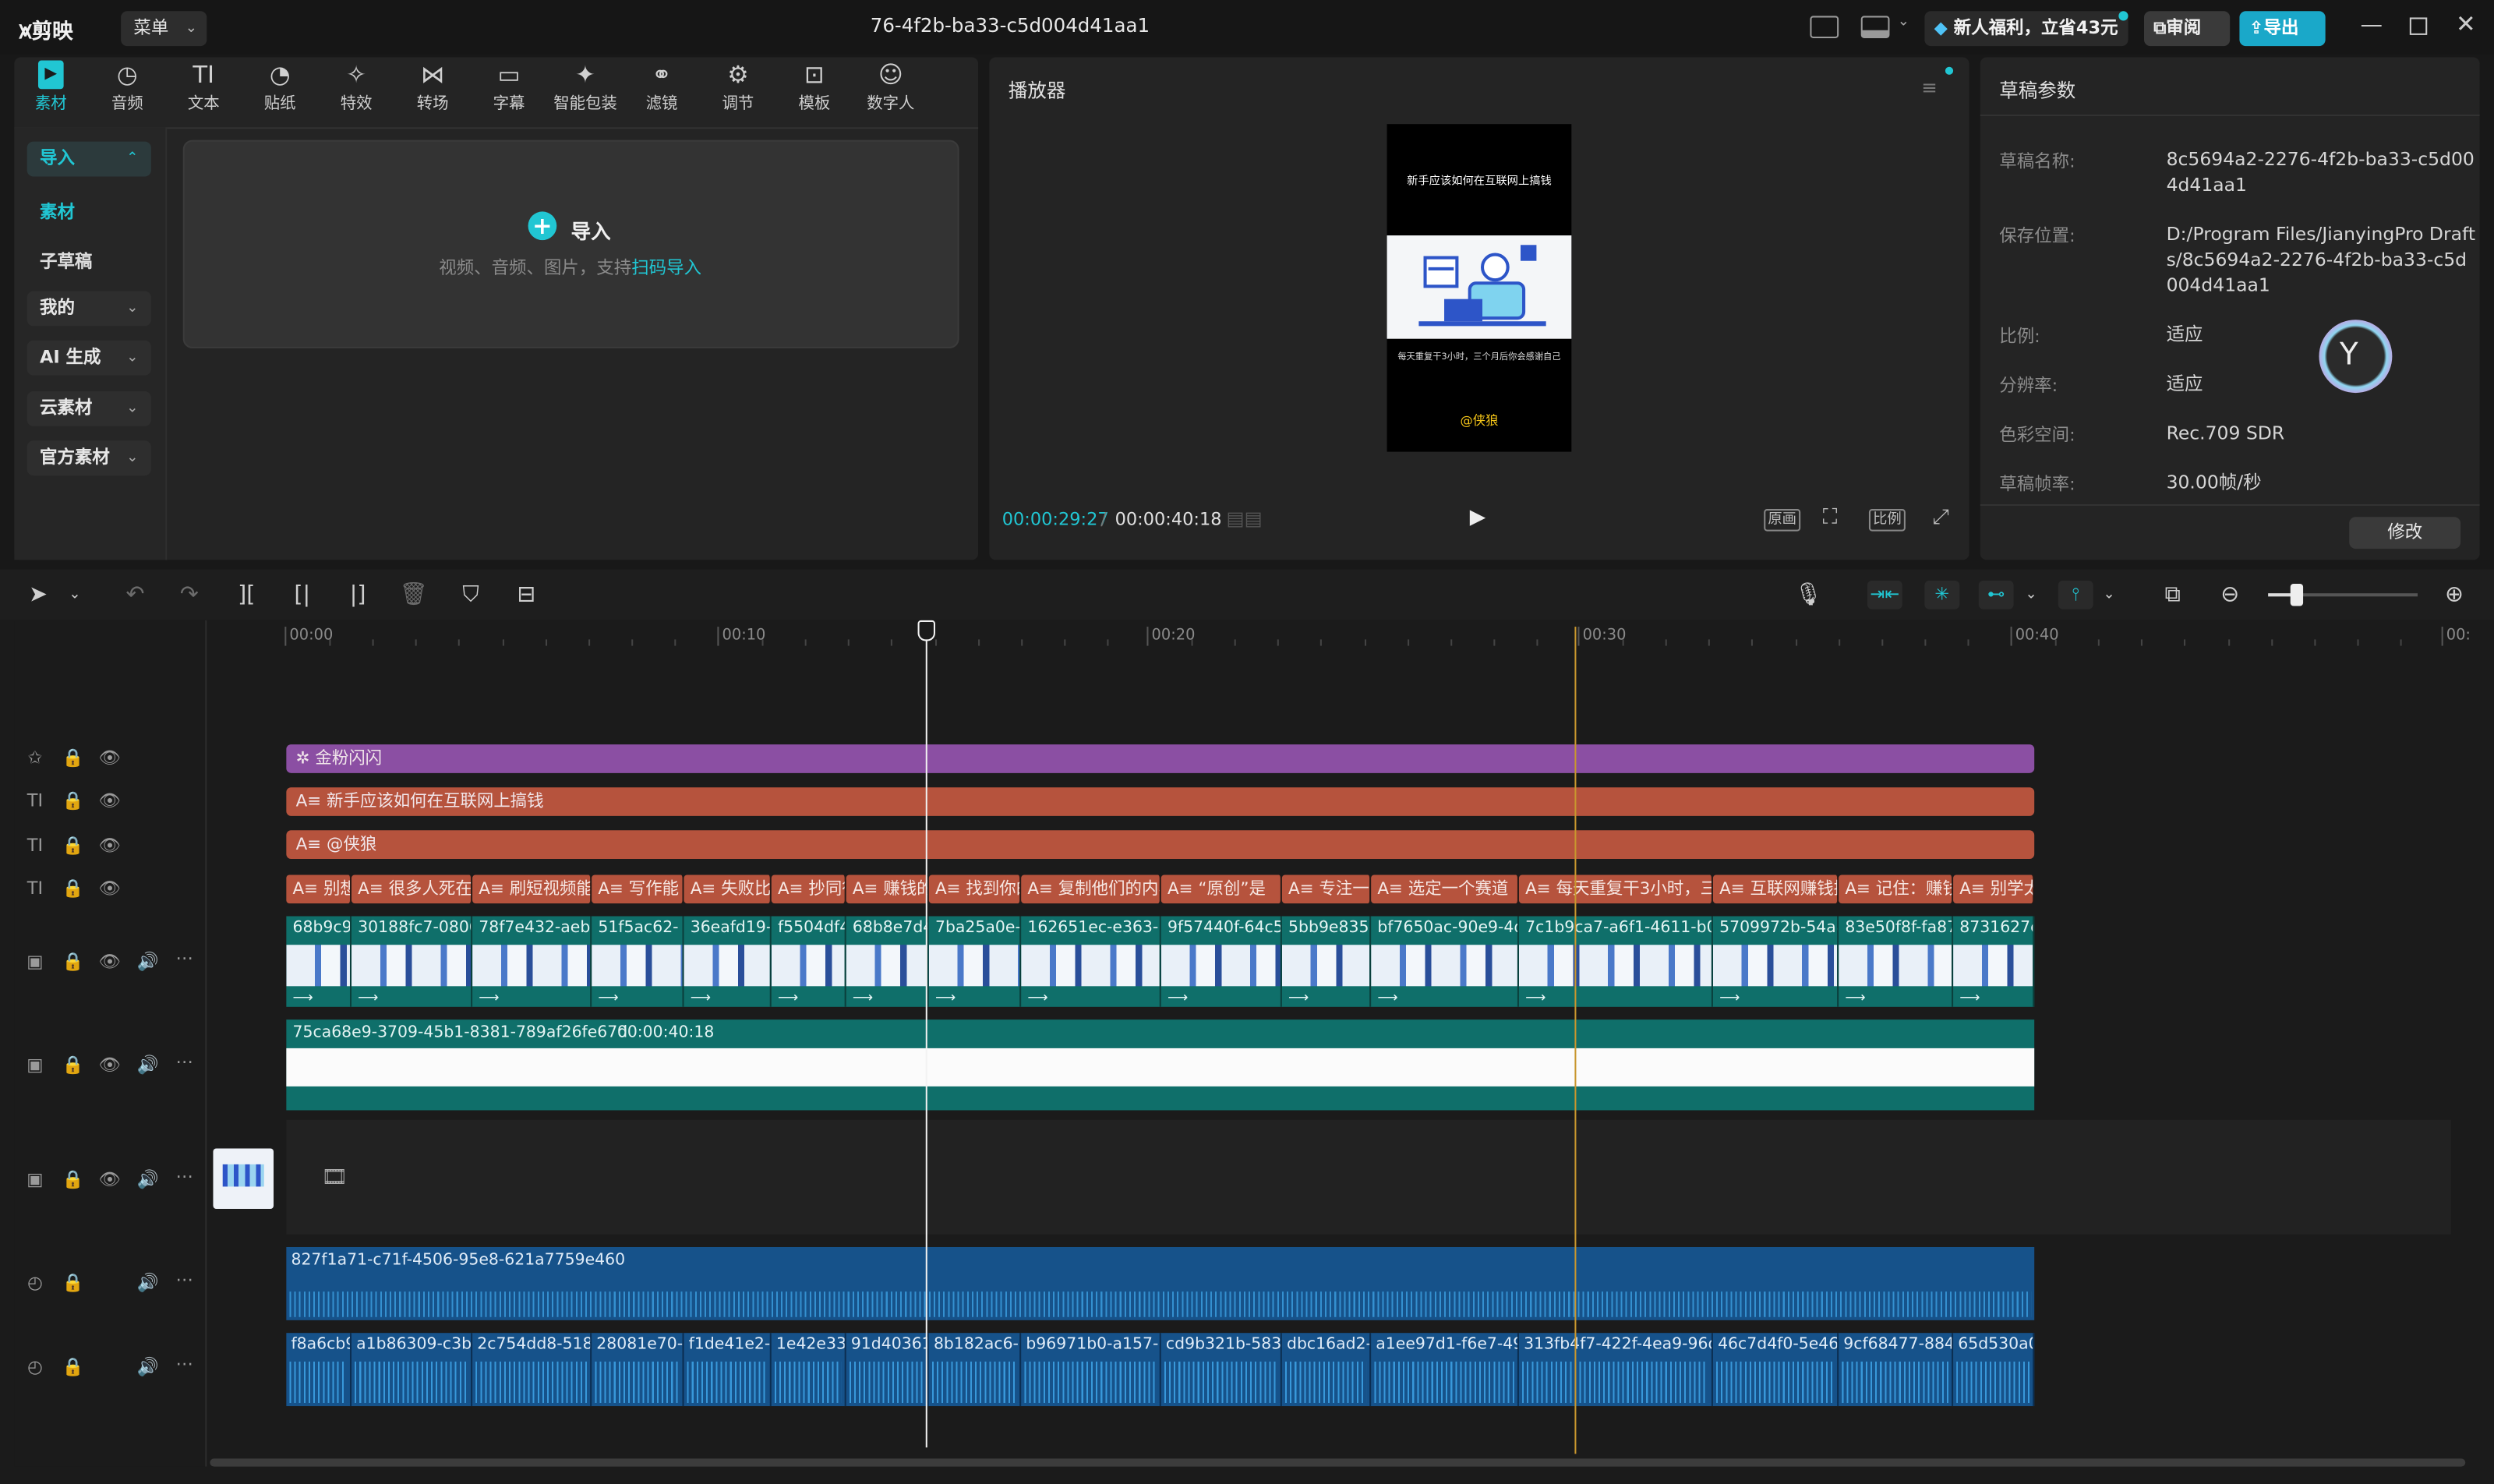 The image size is (2494, 1484). What do you see at coordinates (1897, 961) in the screenshot?
I see `video-clip: 83e50f8f-fa87 ⟶` at bounding box center [1897, 961].